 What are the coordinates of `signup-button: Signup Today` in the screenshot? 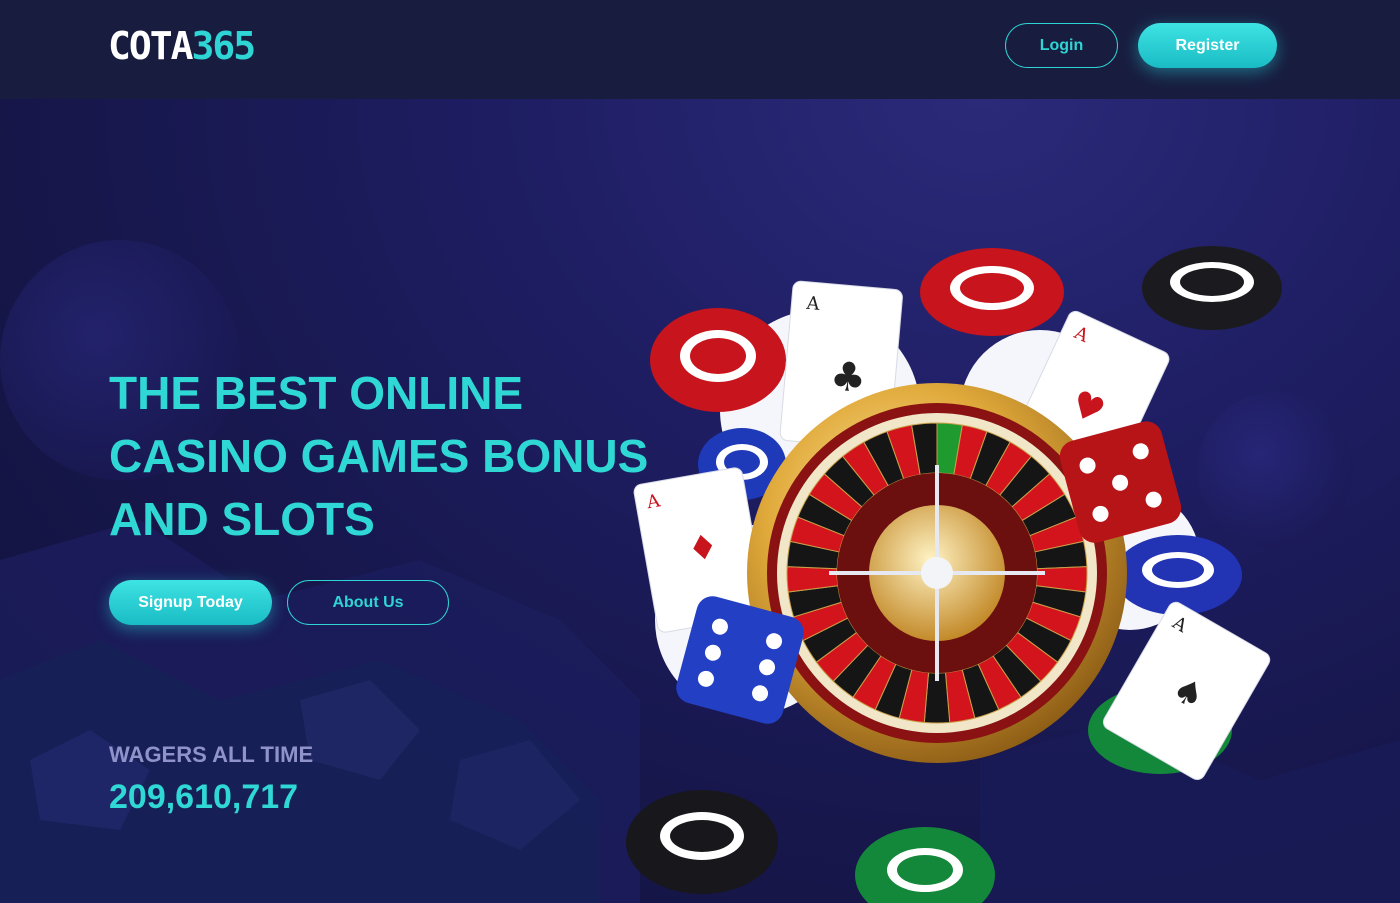 It's located at (190, 602).